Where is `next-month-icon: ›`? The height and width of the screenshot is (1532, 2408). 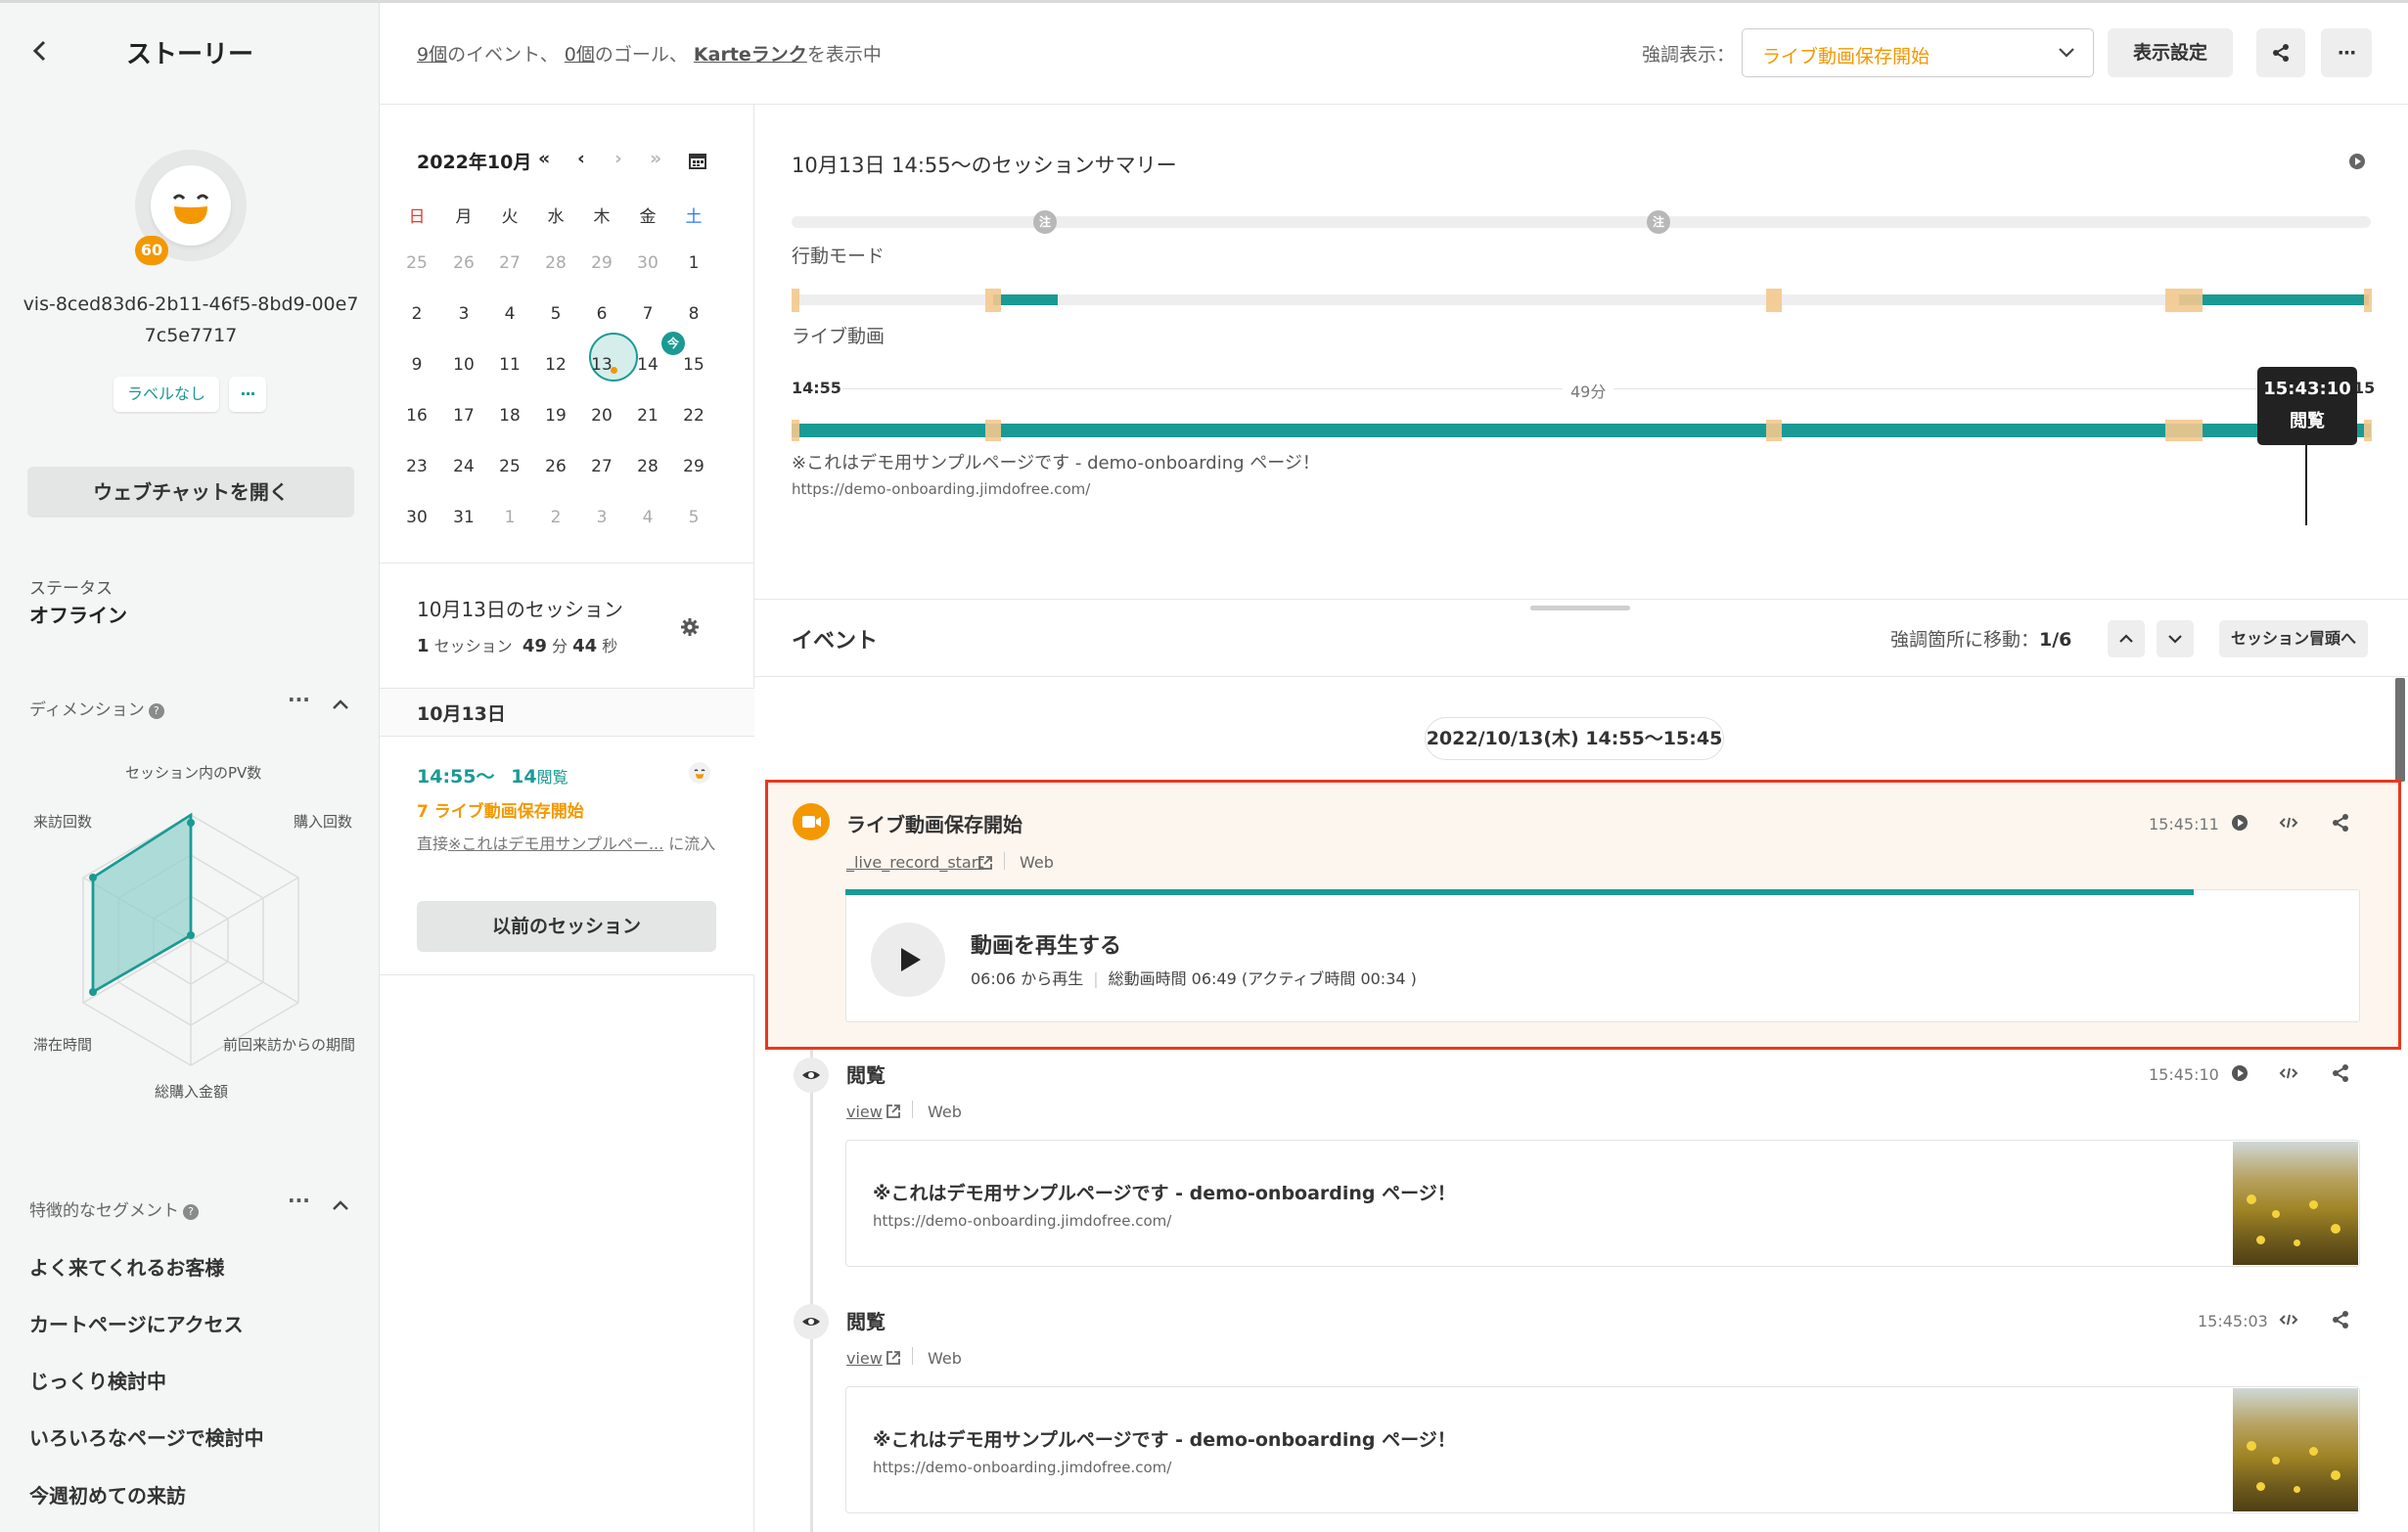 next-month-icon: › is located at coordinates (618, 158).